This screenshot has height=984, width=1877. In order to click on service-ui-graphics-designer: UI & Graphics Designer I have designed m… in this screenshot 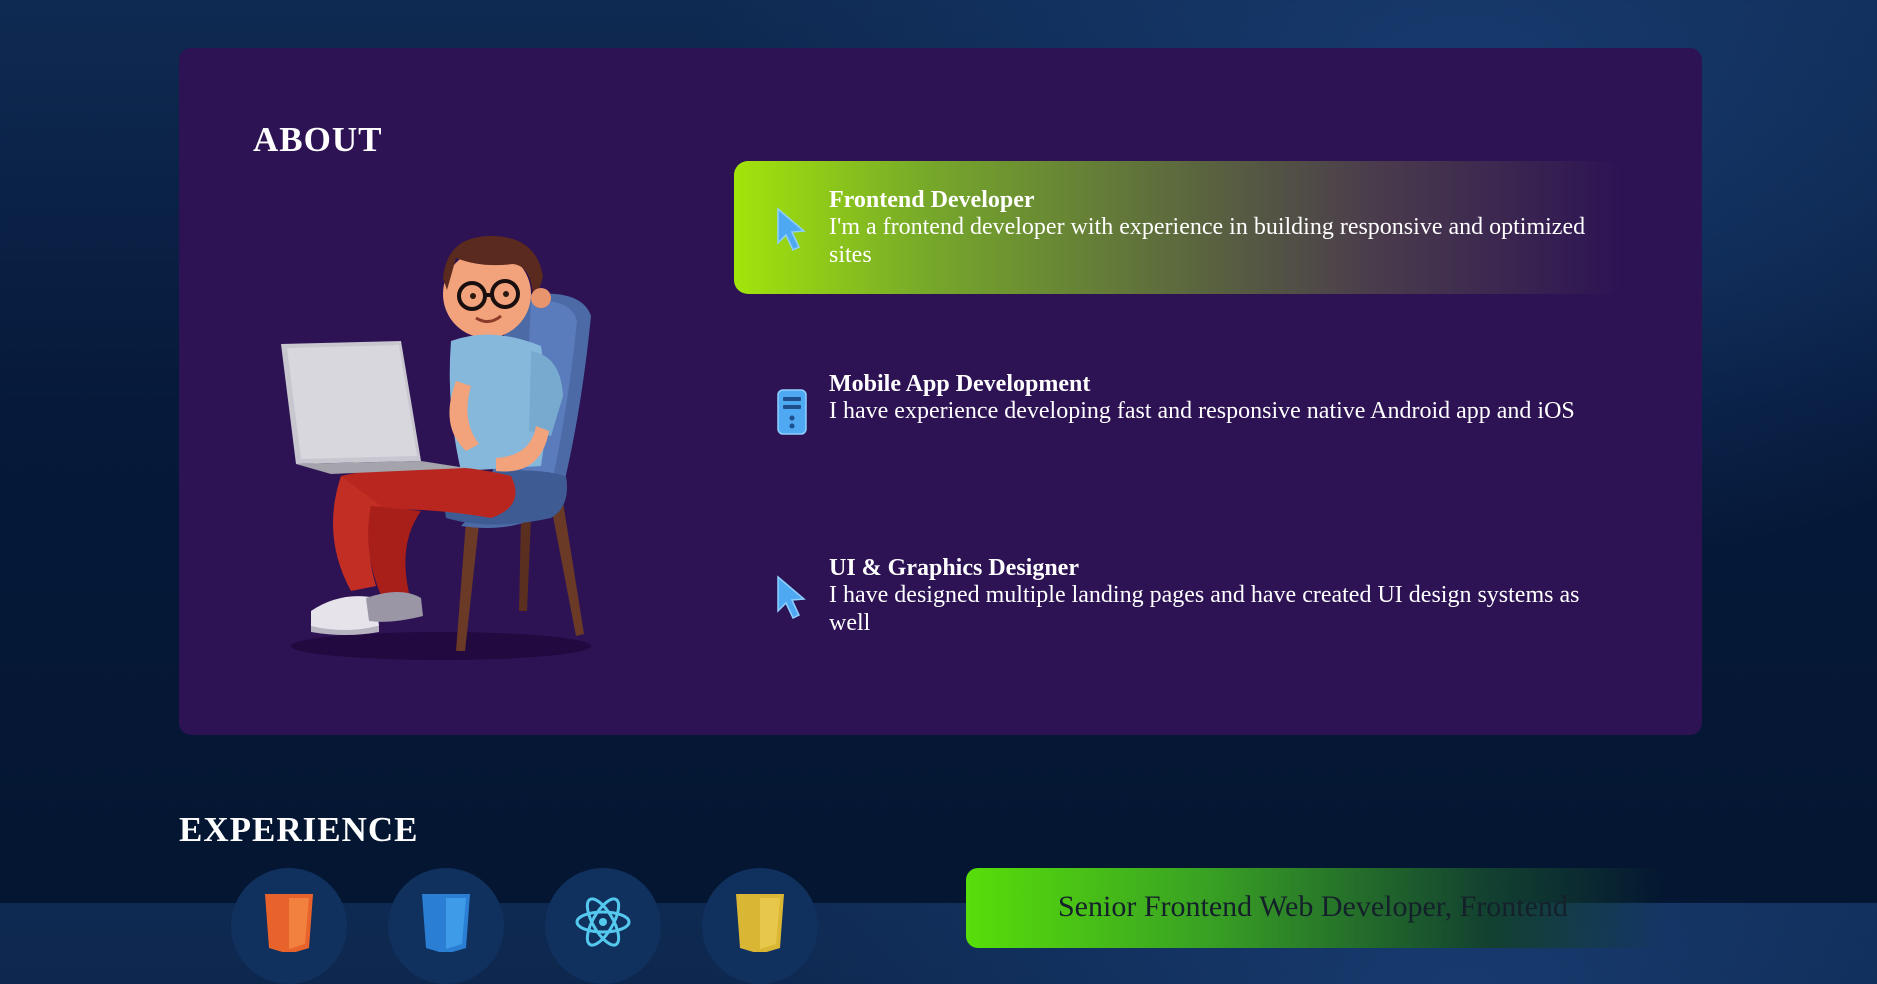, I will do `click(1178, 595)`.